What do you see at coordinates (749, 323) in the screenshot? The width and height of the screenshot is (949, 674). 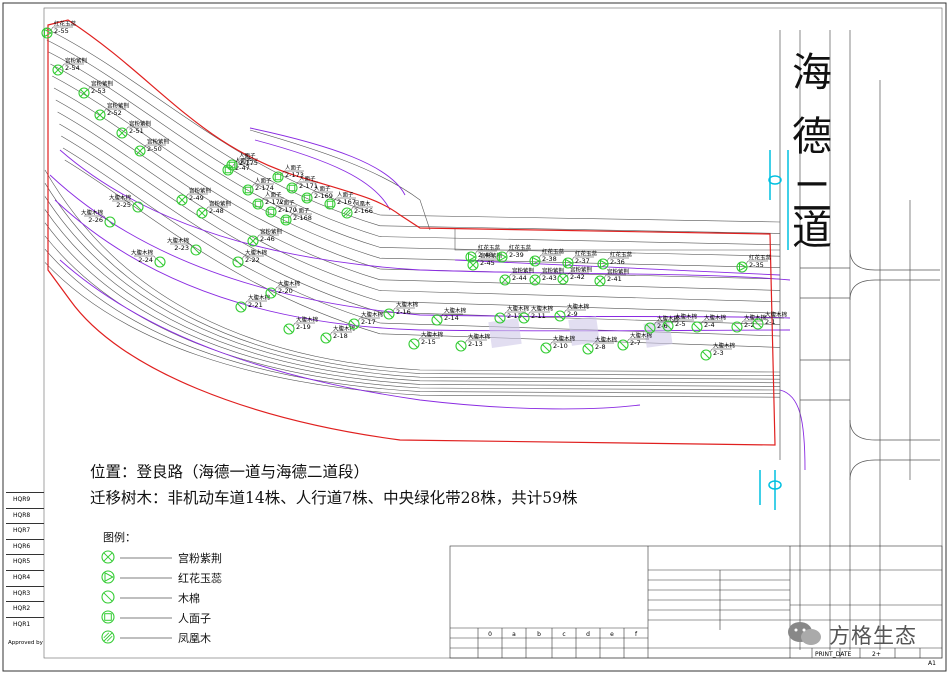 I see `tree-2-2: 大腹木棉2-2` at bounding box center [749, 323].